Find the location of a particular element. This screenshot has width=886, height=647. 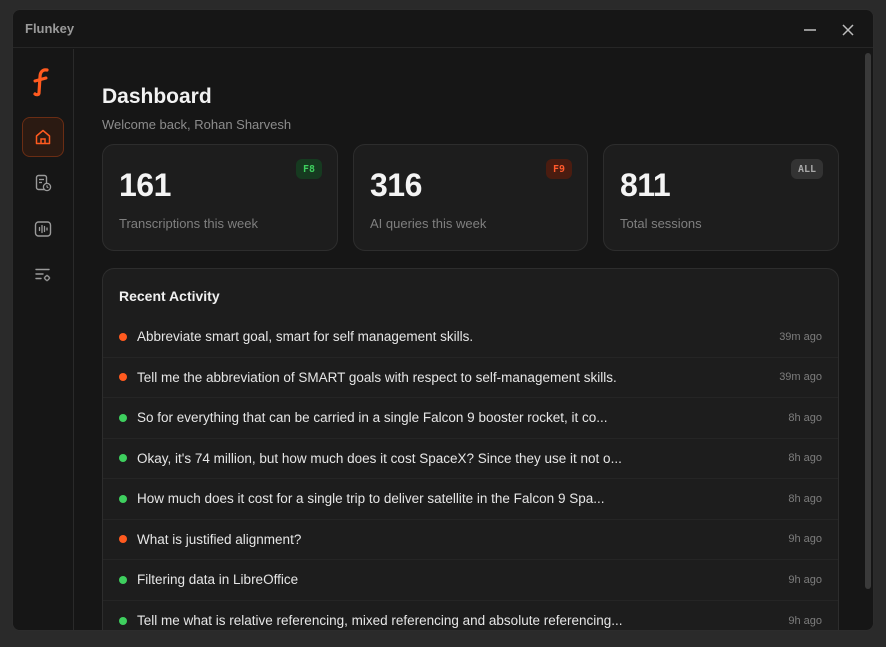

audio-wave-icon is located at coordinates (43, 229).